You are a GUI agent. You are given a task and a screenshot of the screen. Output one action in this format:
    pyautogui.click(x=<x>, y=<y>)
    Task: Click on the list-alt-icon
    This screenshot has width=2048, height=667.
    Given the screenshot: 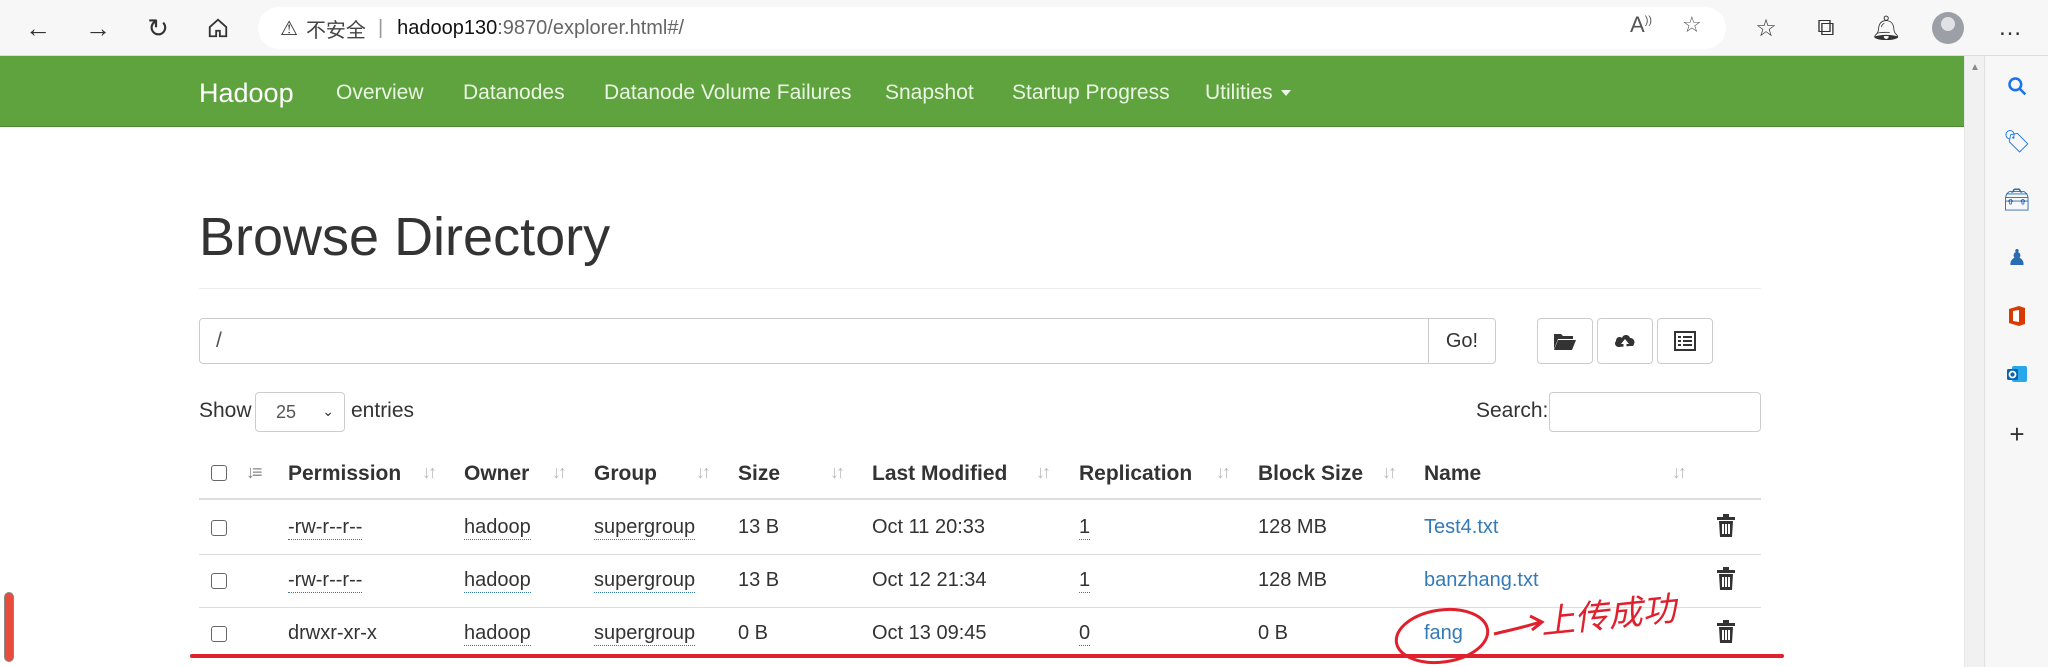 What is the action you would take?
    pyautogui.click(x=1685, y=341)
    